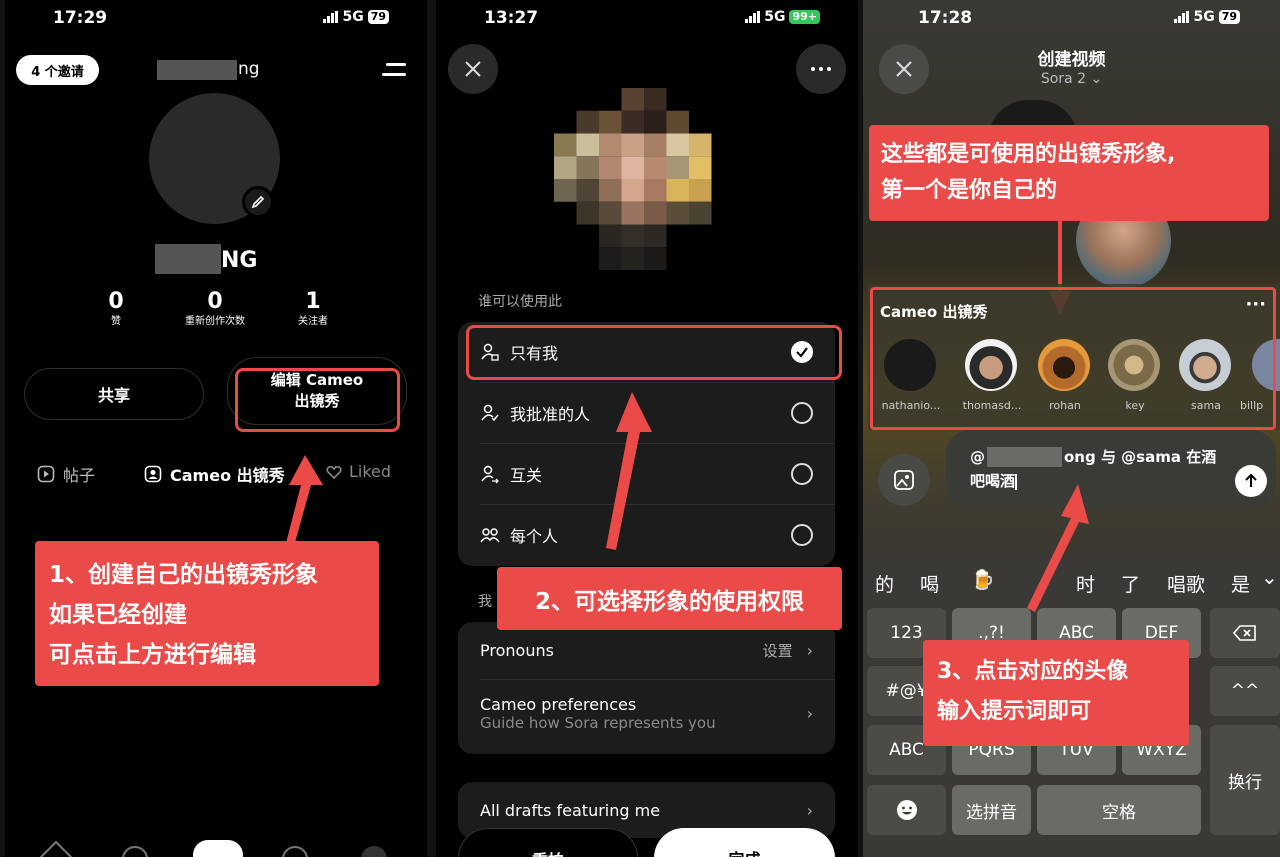 The image size is (1280, 857). What do you see at coordinates (490, 413) in the screenshot?
I see `person-check-icon` at bounding box center [490, 413].